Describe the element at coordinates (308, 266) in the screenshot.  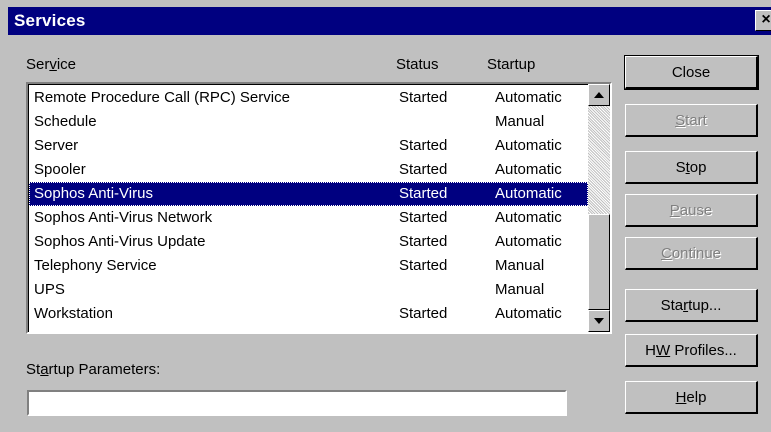
I see `table-row: Telephony Service Started Manual` at that location.